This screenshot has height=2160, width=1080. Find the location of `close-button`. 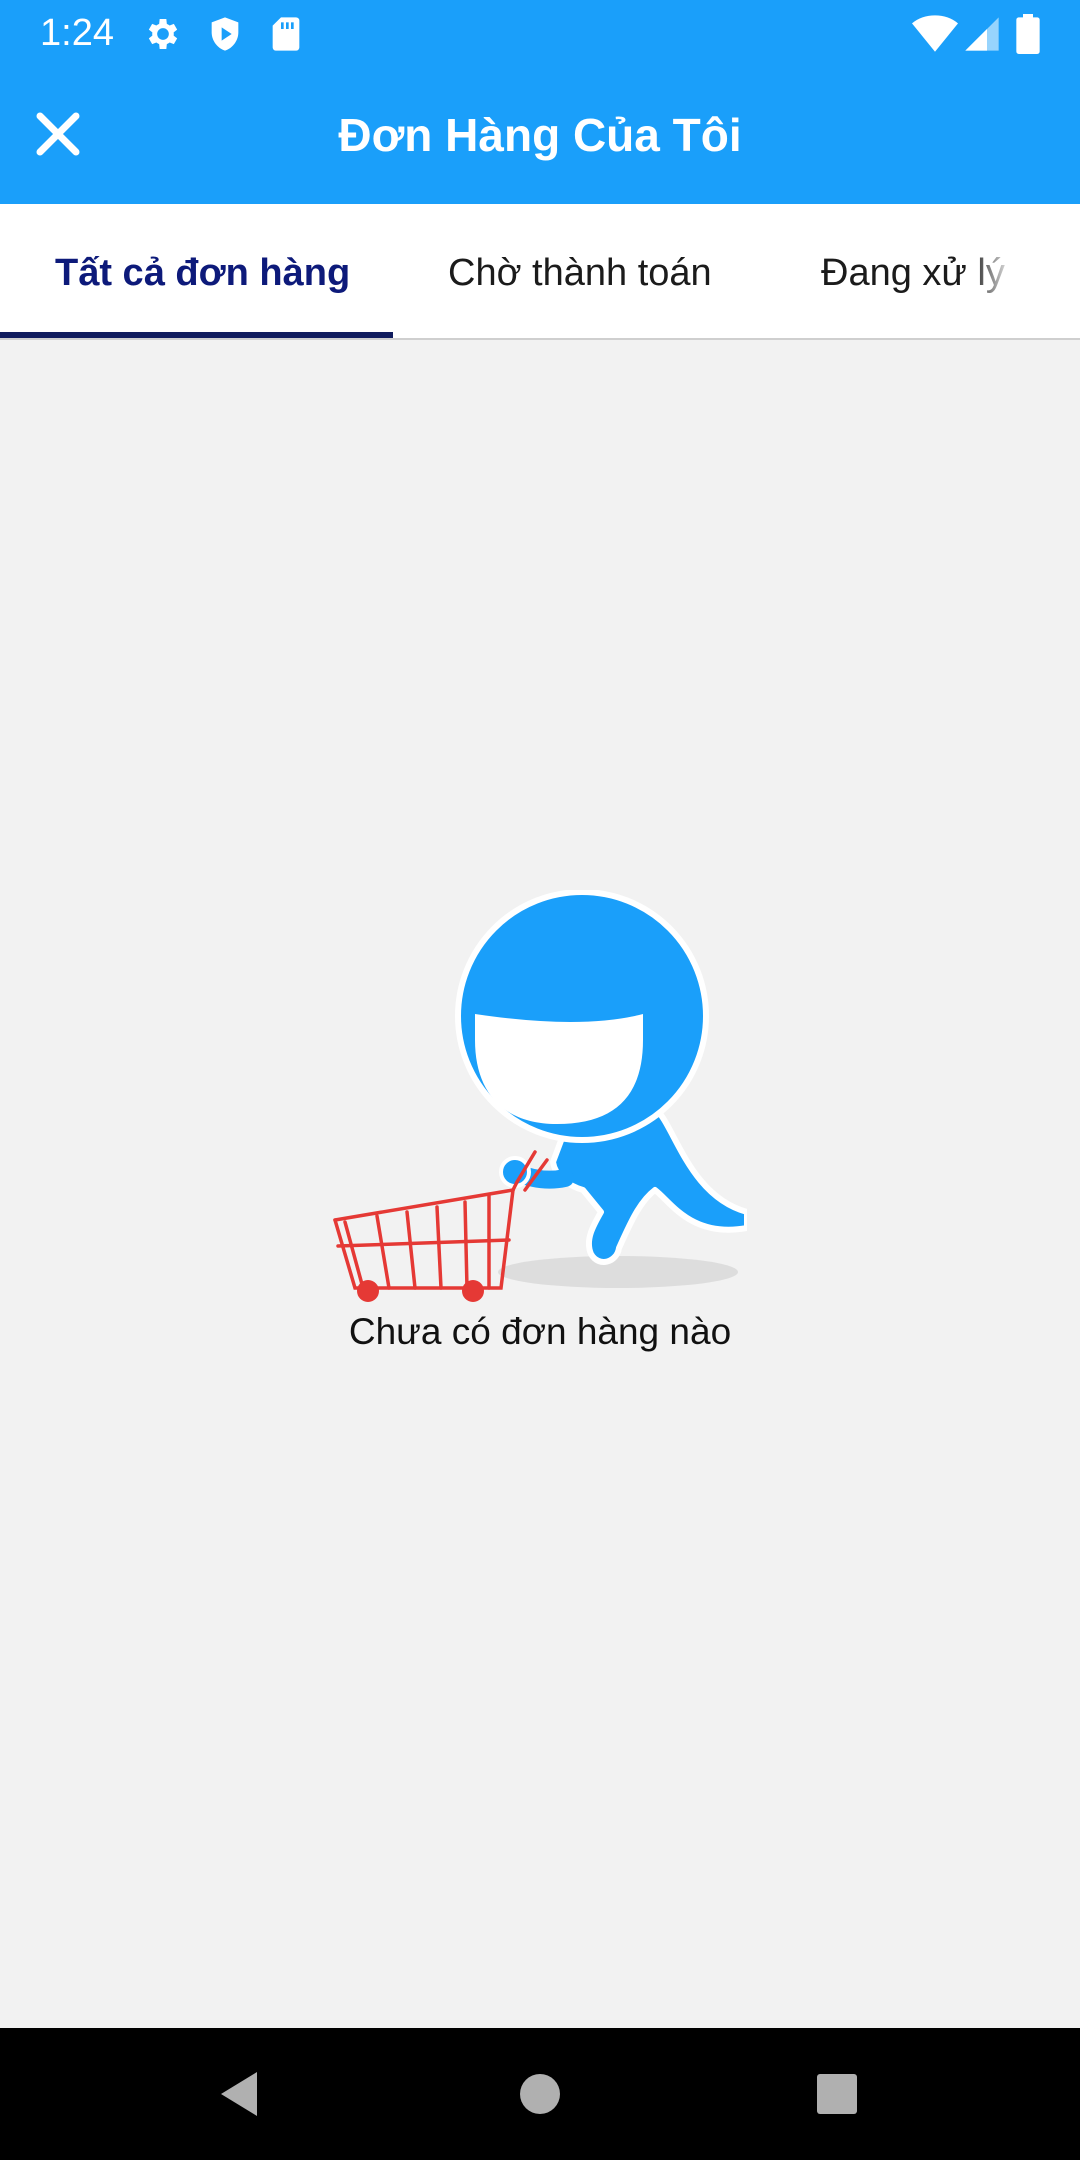

close-button is located at coordinates (58, 134).